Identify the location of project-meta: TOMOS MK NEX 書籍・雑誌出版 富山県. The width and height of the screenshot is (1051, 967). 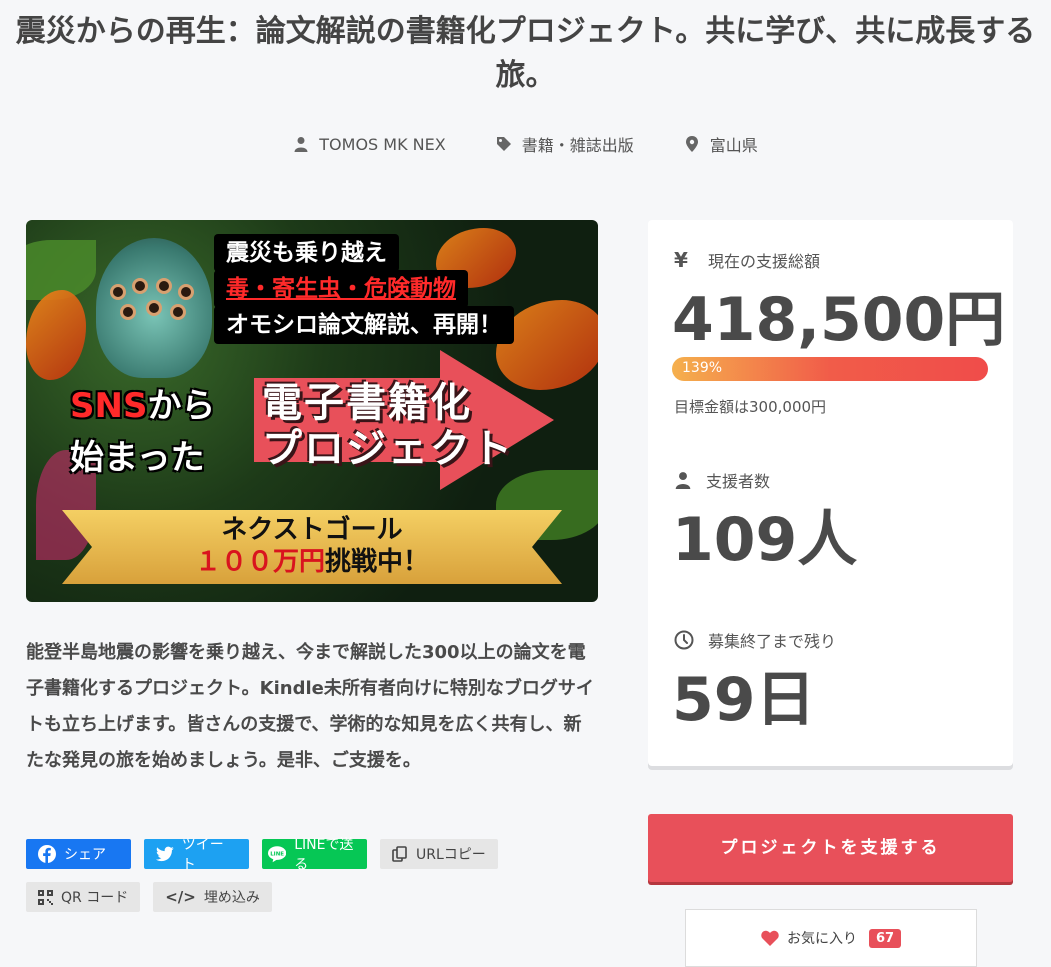
(525, 144).